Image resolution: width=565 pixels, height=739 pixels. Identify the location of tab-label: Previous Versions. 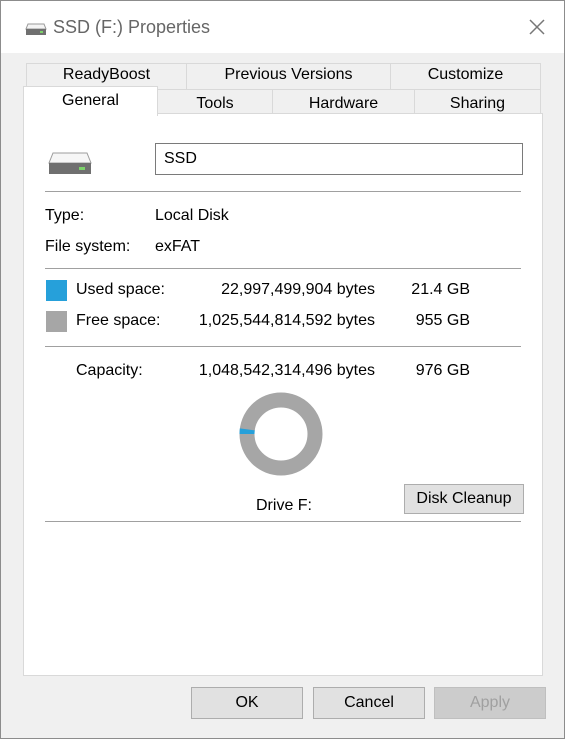
(288, 74).